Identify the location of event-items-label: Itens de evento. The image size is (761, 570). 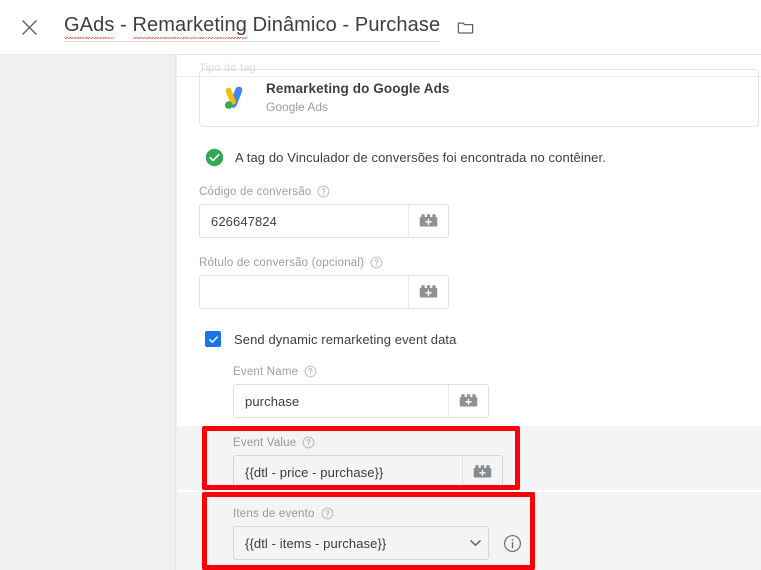
(274, 513).